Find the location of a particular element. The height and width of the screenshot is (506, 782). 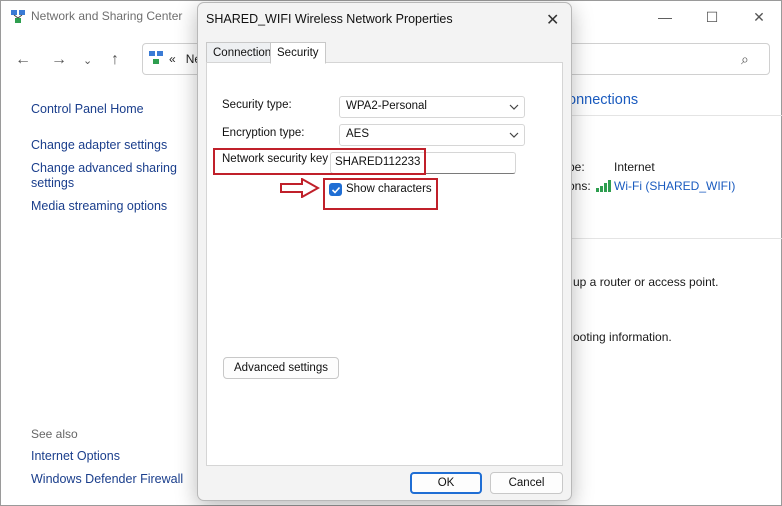

ok-button: OK is located at coordinates (446, 483).